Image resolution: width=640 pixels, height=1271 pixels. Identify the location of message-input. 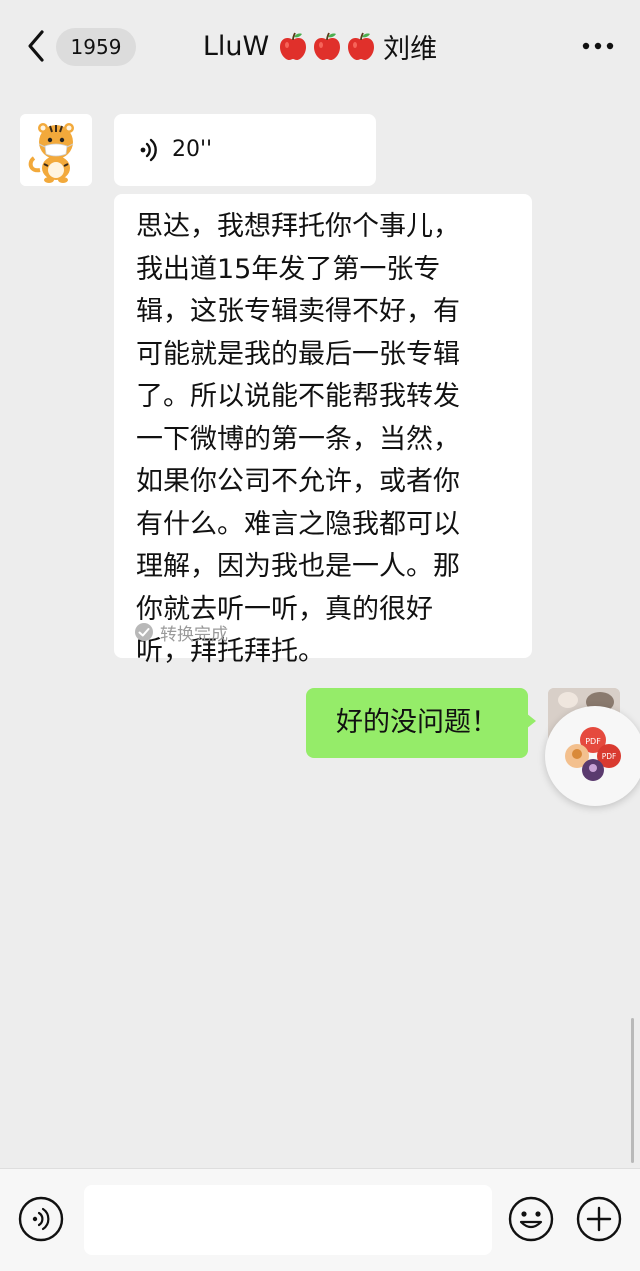
(288, 1220).